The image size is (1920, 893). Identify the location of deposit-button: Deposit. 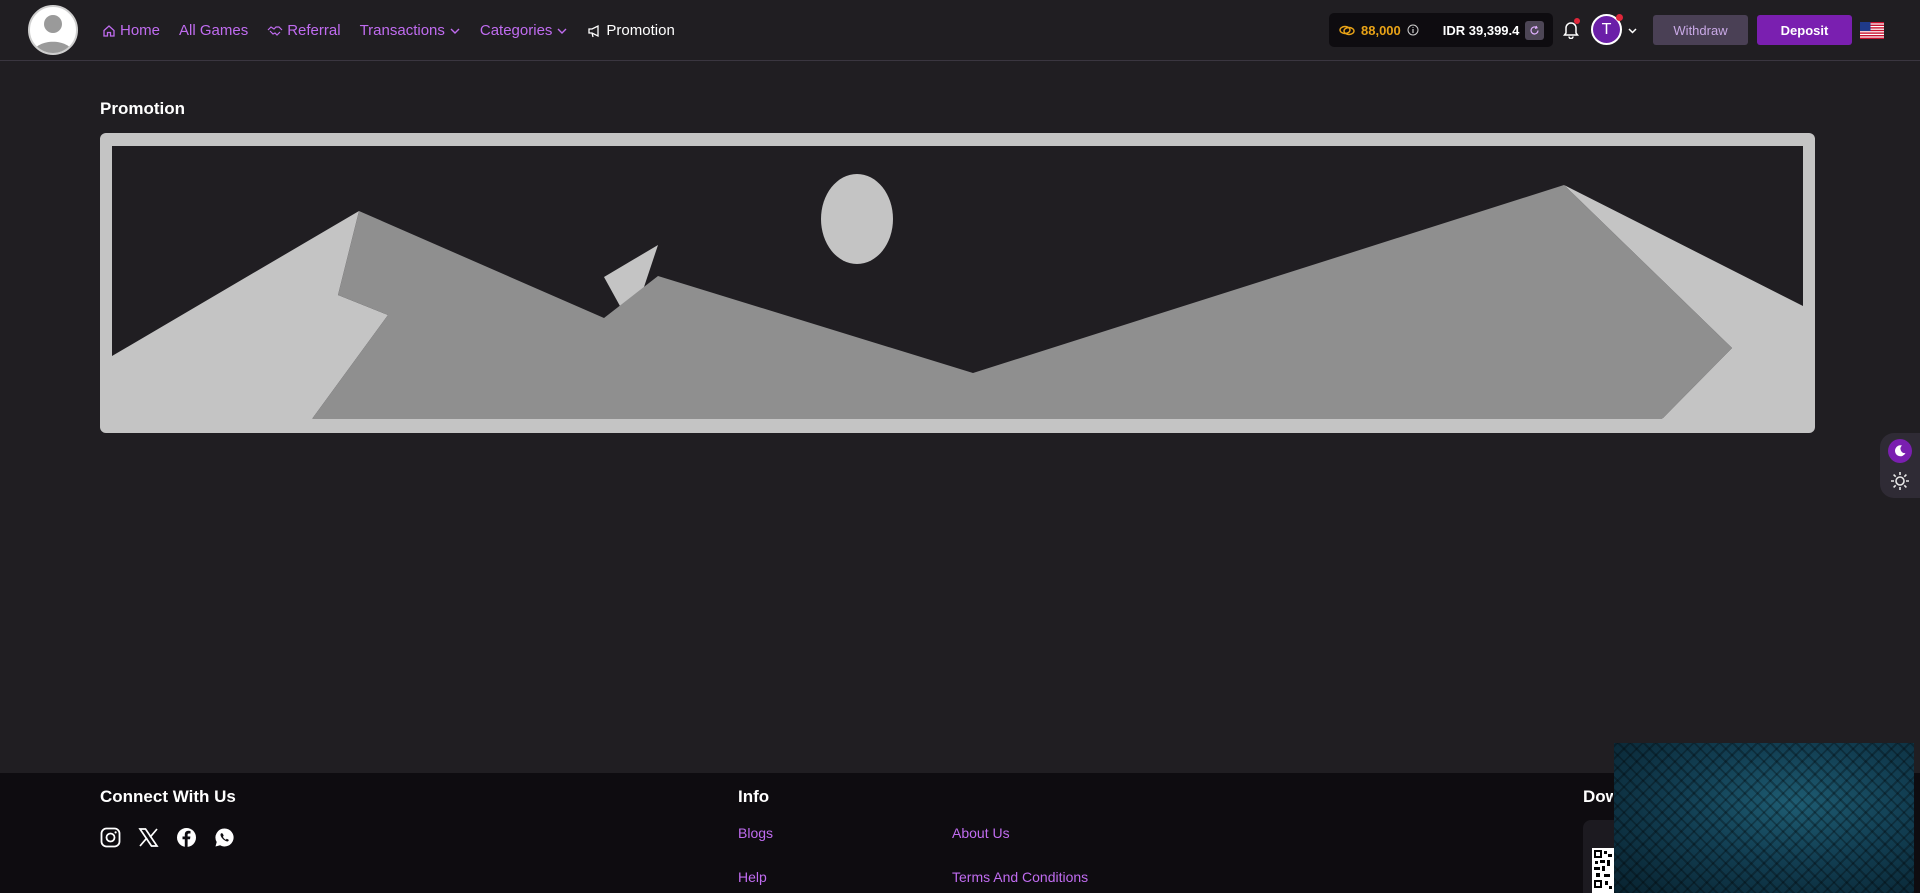
(1804, 30).